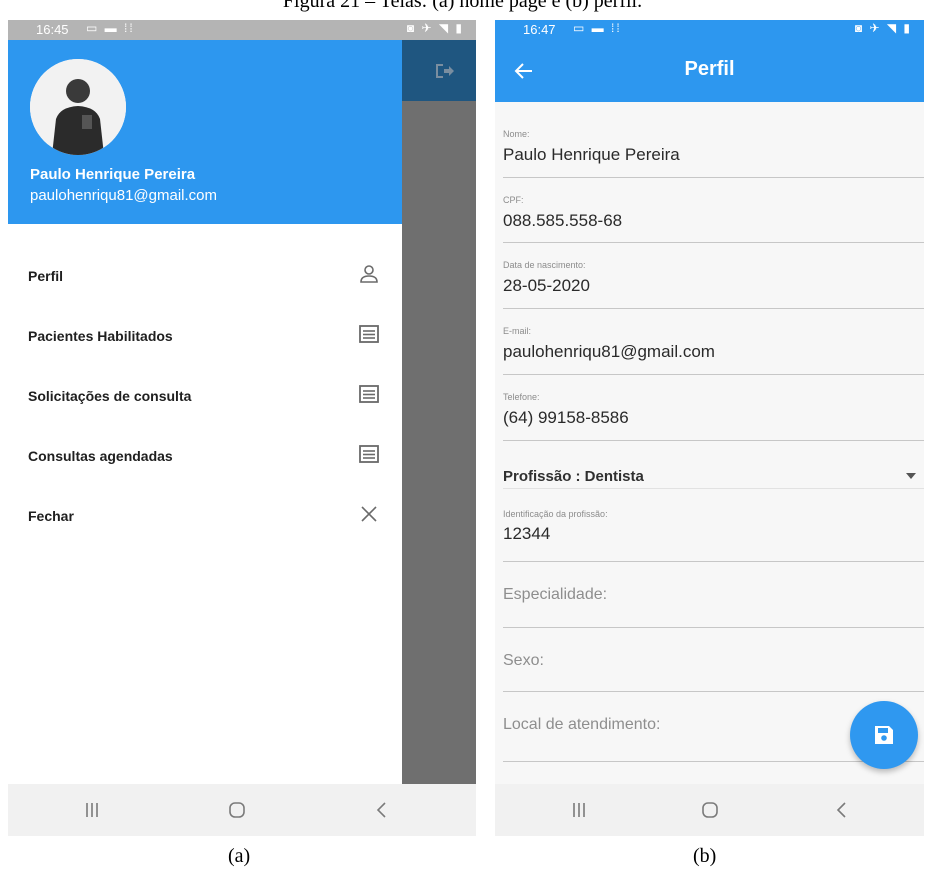  What do you see at coordinates (46, 276) in the screenshot?
I see `menu-item-label: Perfil` at bounding box center [46, 276].